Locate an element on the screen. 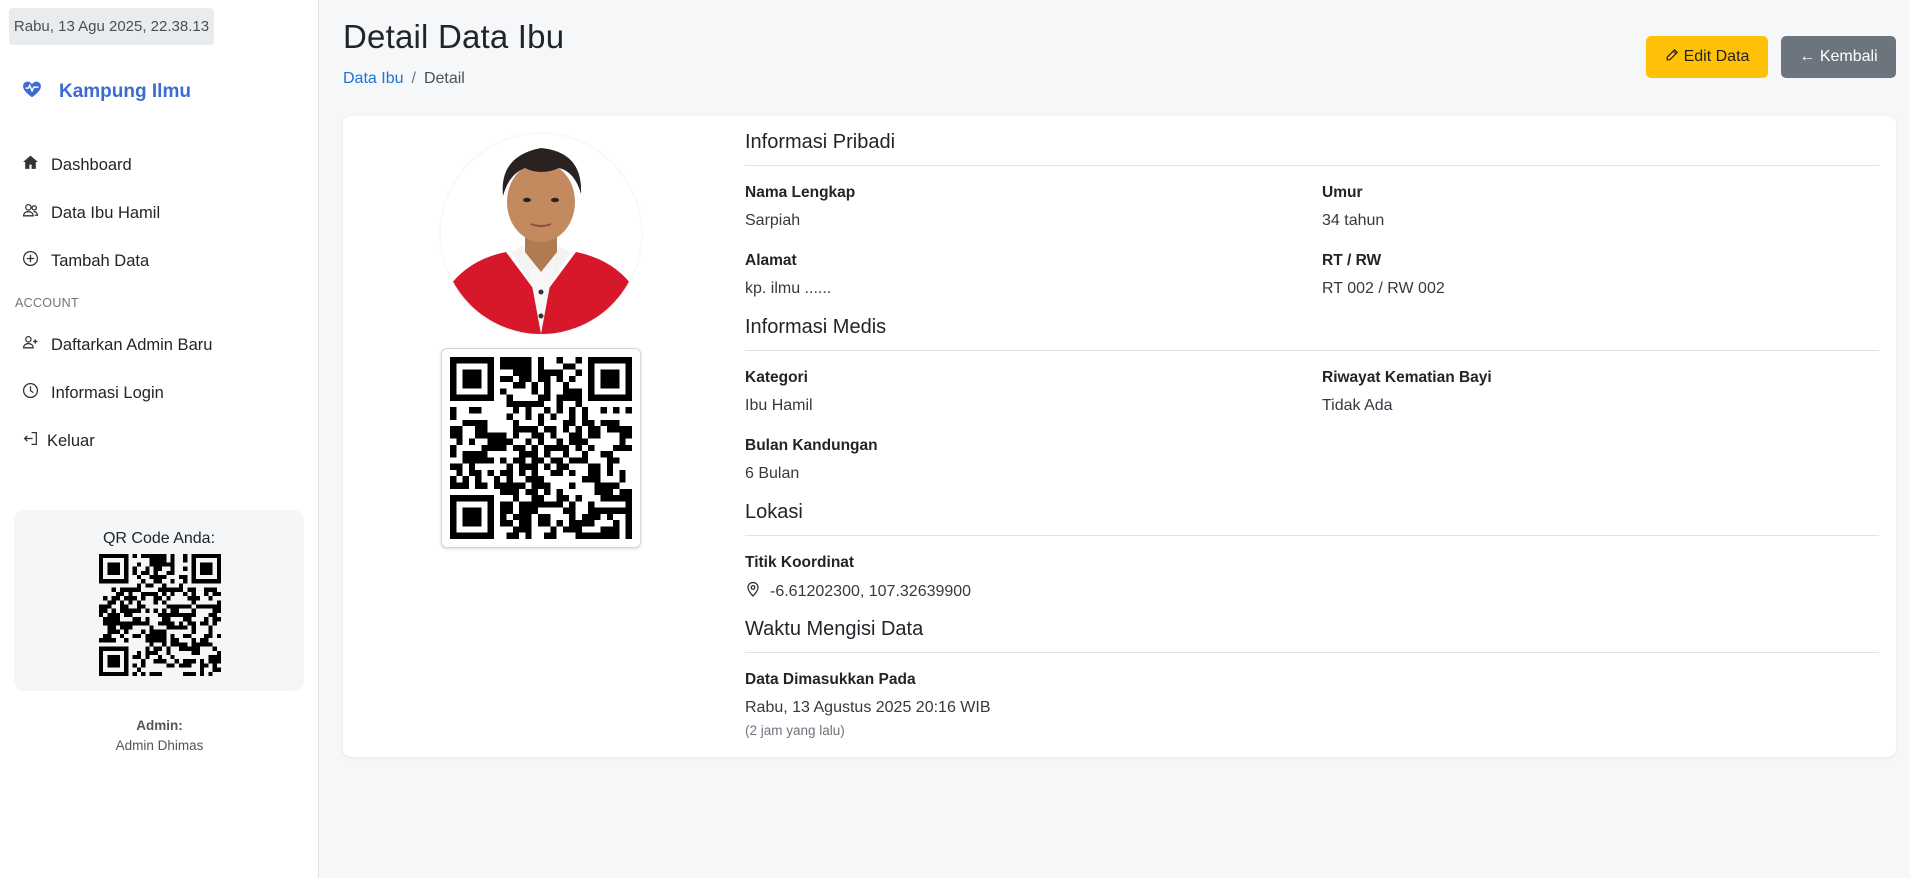  sidebar-item-label: Daftarkan Admin Baru is located at coordinates (132, 344).